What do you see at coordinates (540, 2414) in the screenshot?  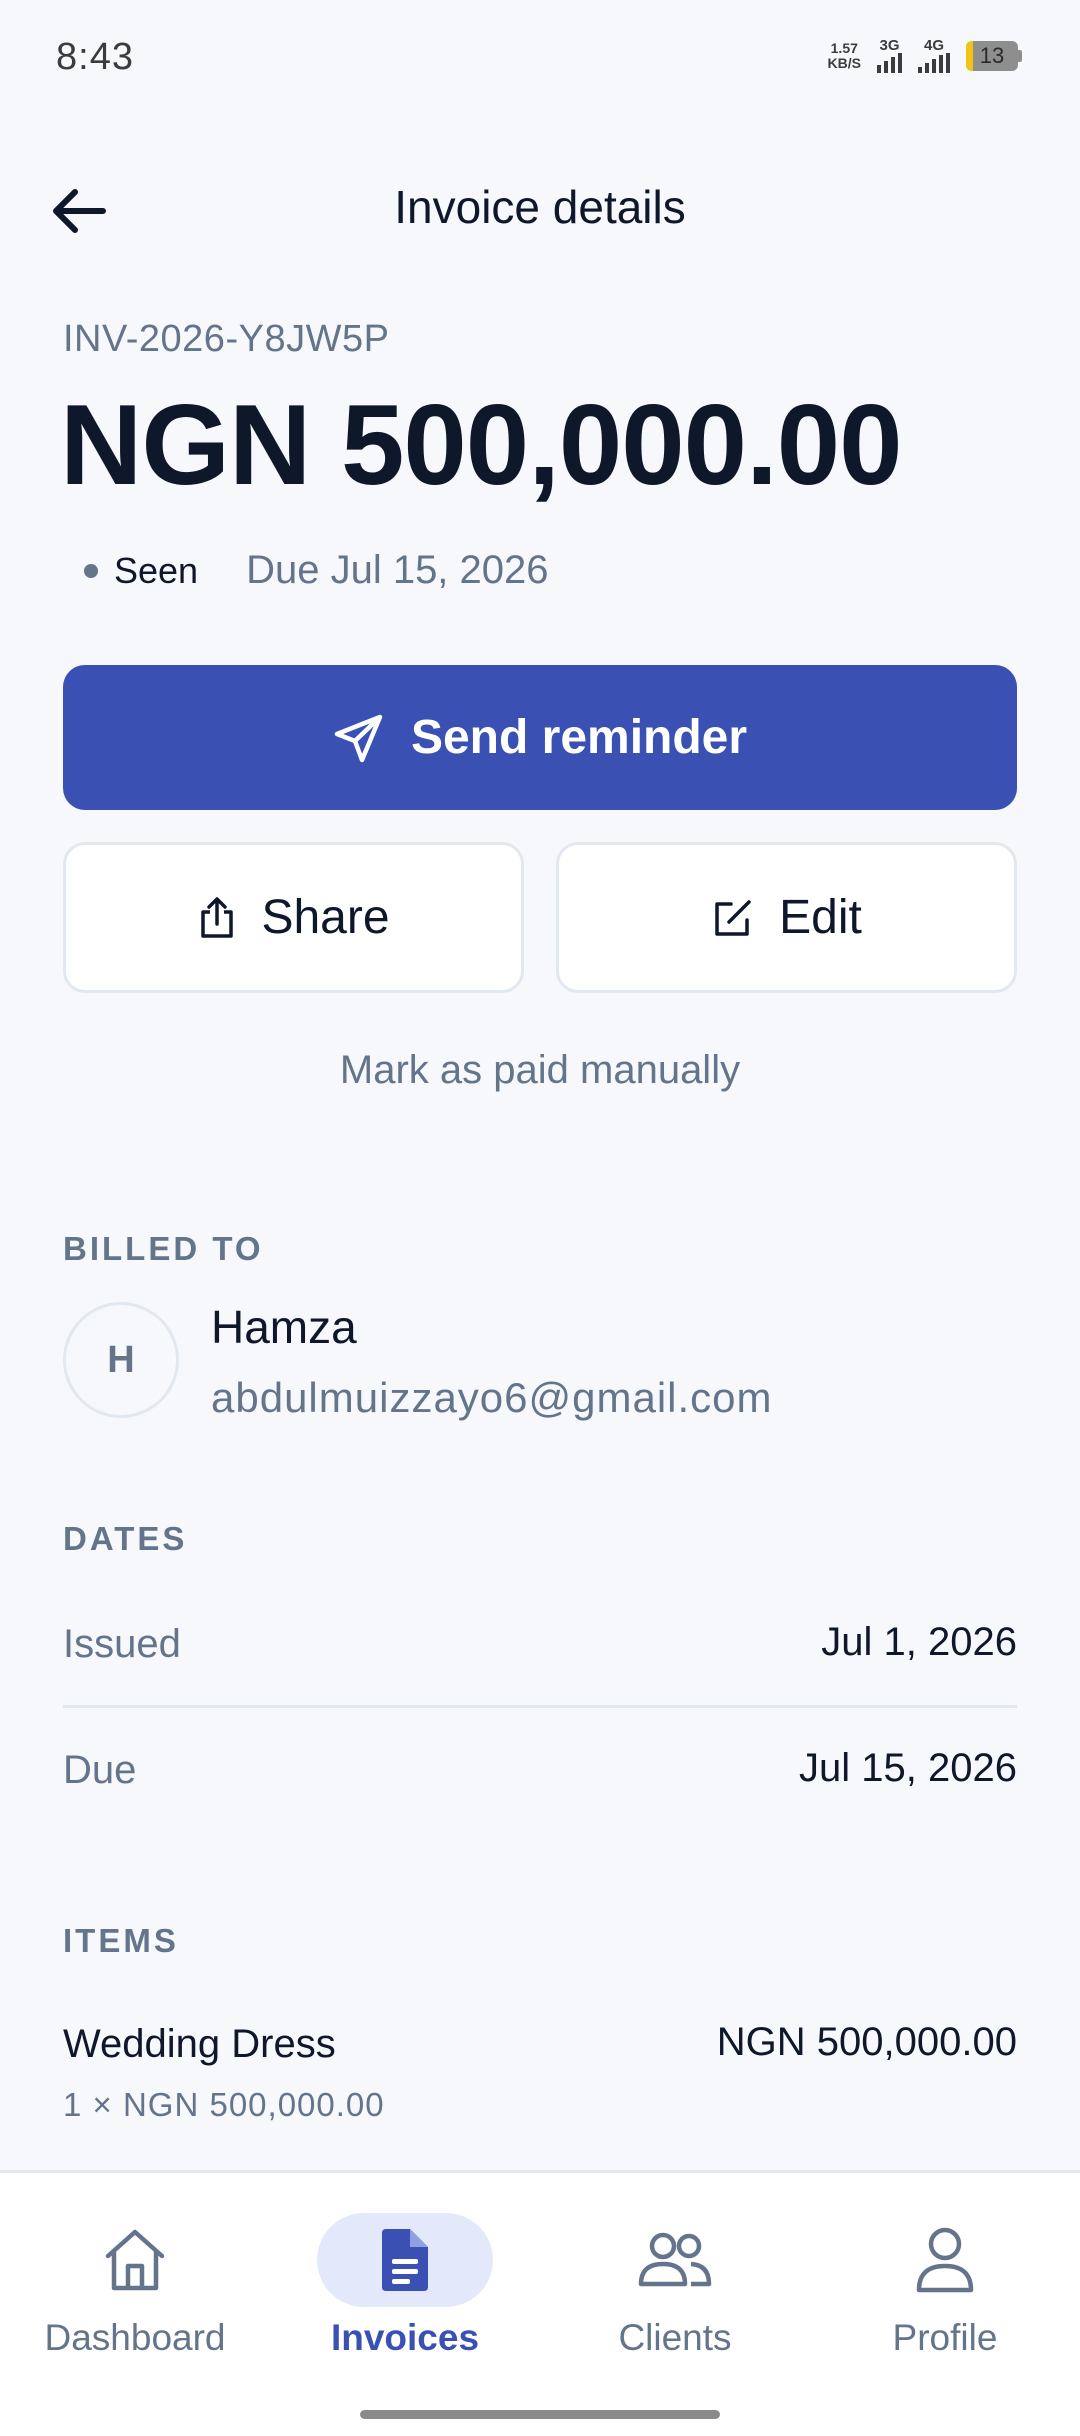 I see `home-indicator` at bounding box center [540, 2414].